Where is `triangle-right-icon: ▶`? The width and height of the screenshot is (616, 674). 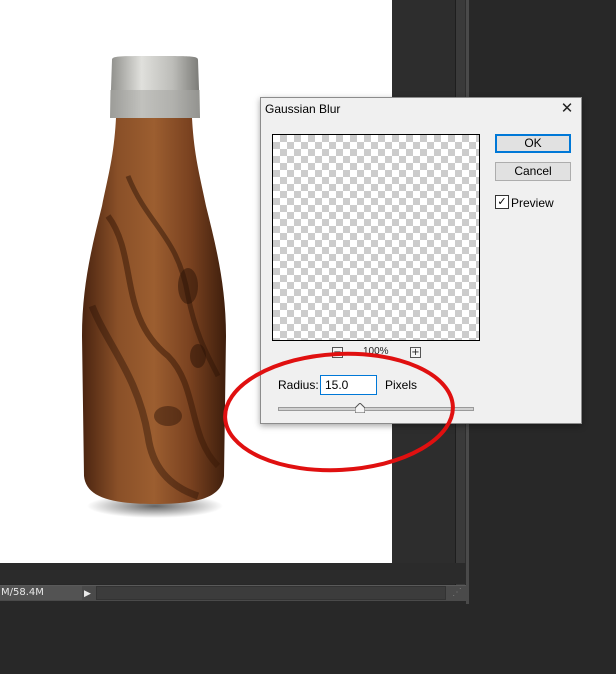
triangle-right-icon: ▶ is located at coordinates (87, 593).